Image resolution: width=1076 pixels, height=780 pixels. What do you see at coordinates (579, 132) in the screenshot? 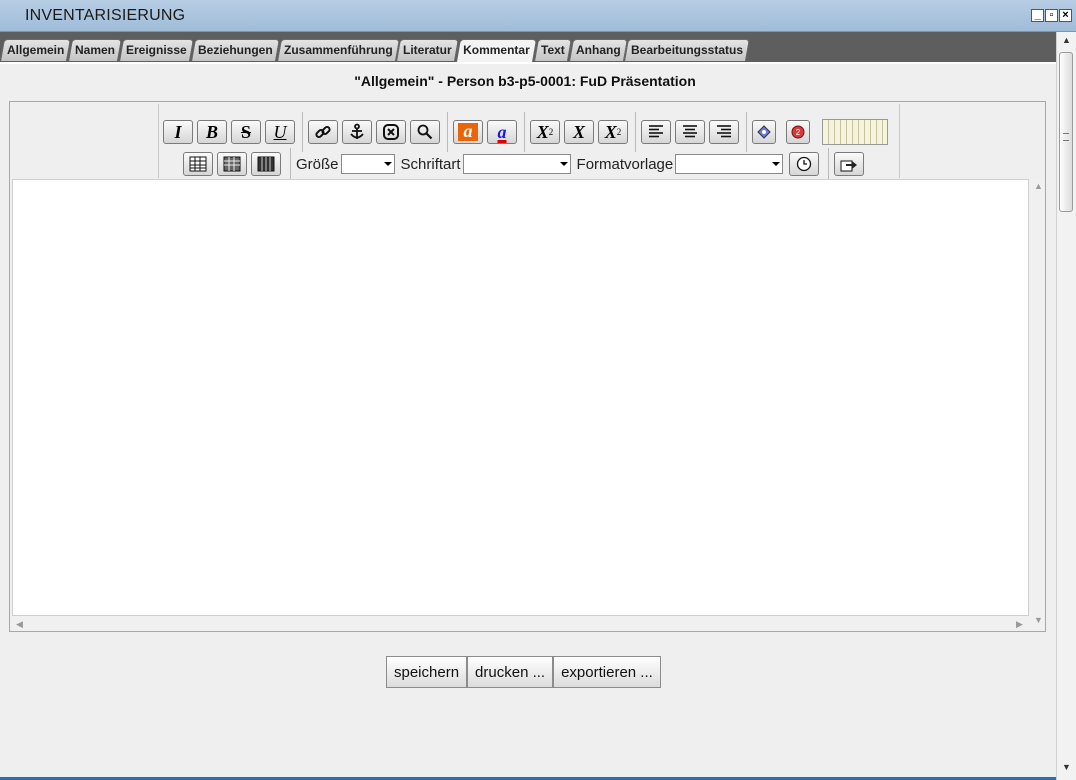
I see `normal-script-icon: X` at bounding box center [579, 132].